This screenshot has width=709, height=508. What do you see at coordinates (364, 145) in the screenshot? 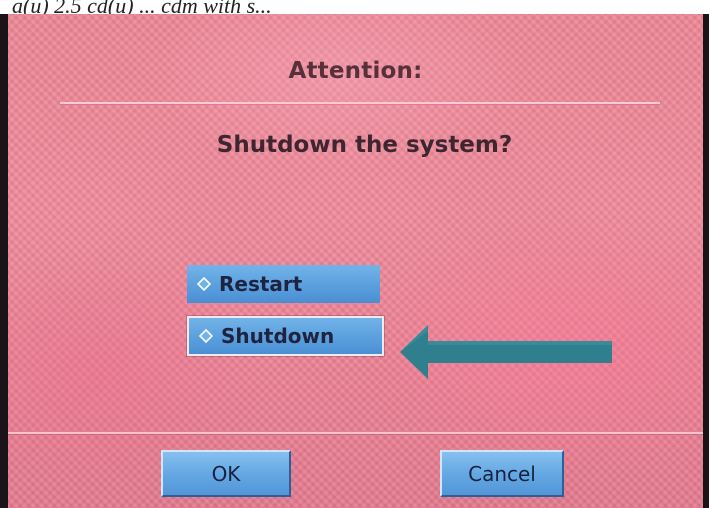
I see `dialog-question: Shutdown the system?` at bounding box center [364, 145].